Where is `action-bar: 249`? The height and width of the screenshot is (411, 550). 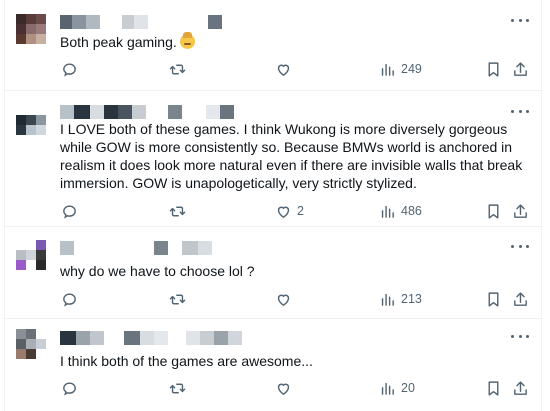 action-bar: 249 is located at coordinates (297, 69).